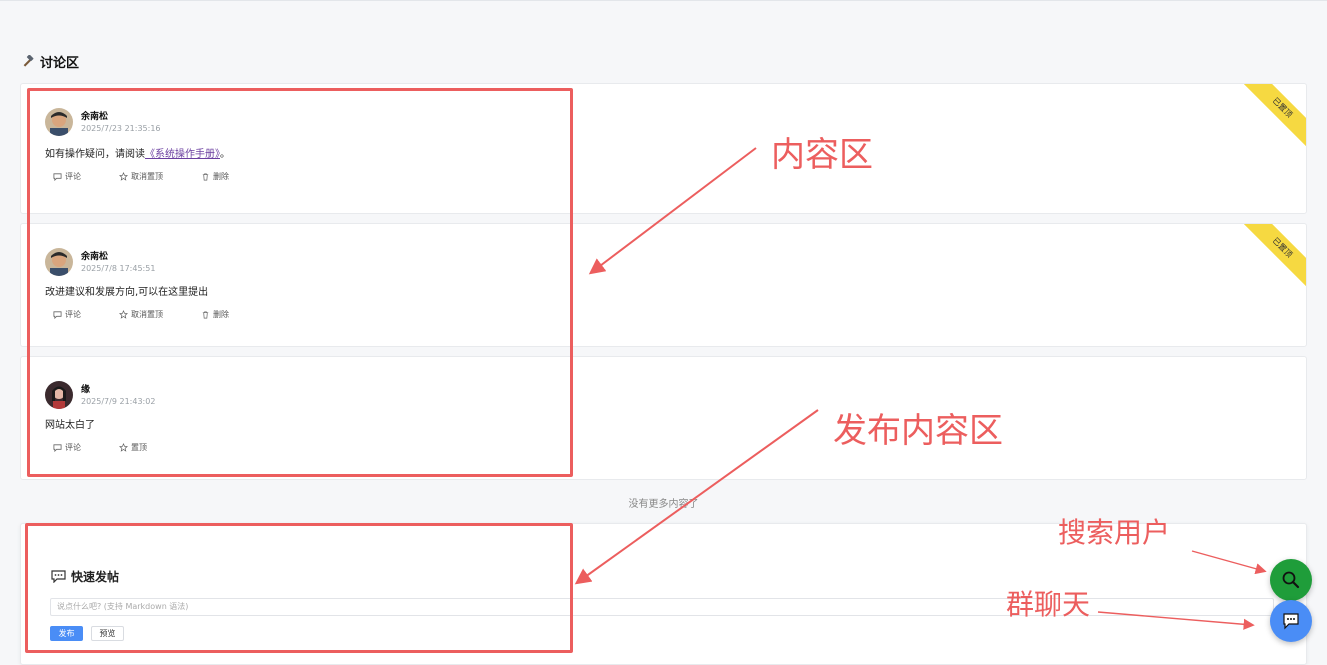 The height and width of the screenshot is (665, 1327). I want to click on chat-icon, so click(1291, 621).